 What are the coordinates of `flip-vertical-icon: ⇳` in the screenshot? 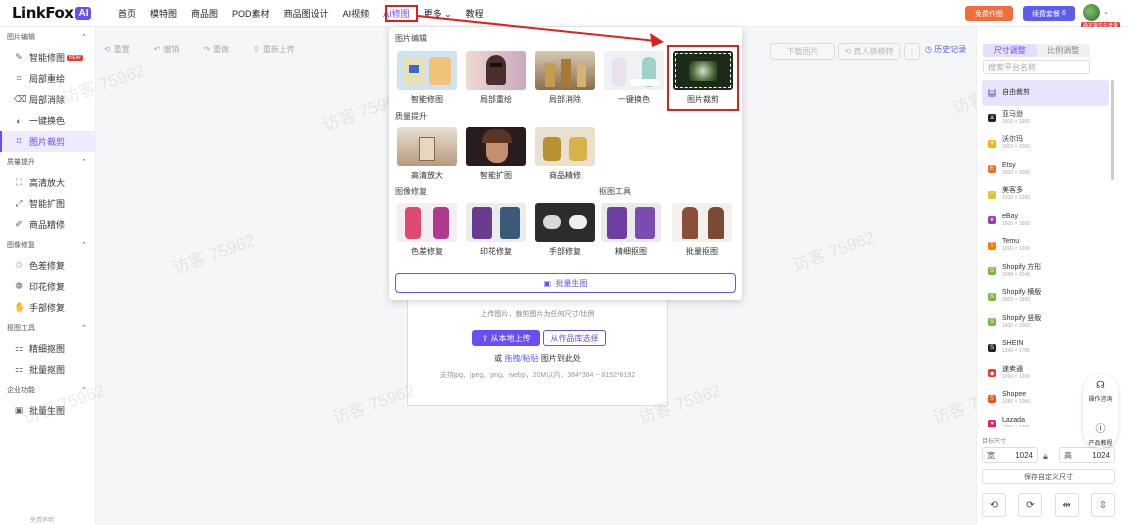 It's located at (1102, 505).